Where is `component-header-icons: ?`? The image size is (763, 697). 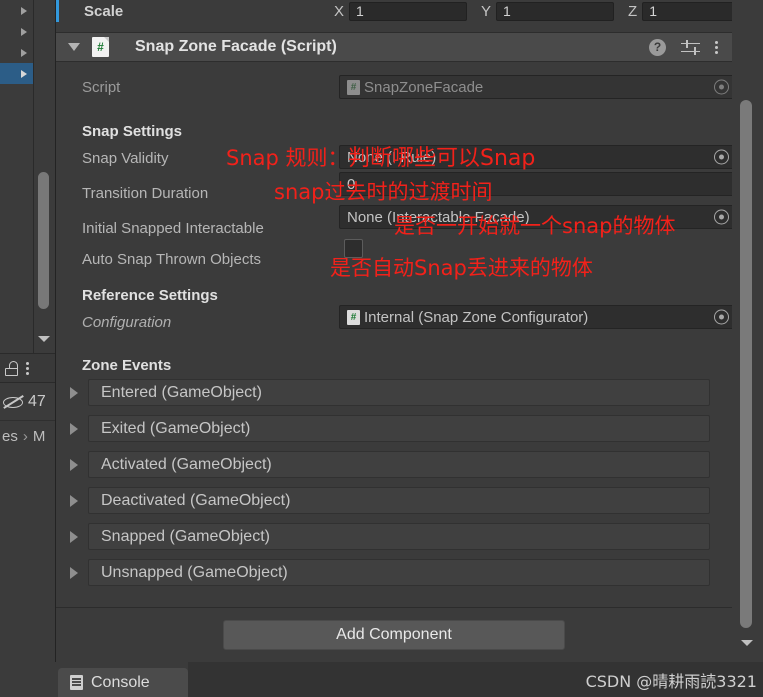 component-header-icons: ? is located at coordinates (690, 47).